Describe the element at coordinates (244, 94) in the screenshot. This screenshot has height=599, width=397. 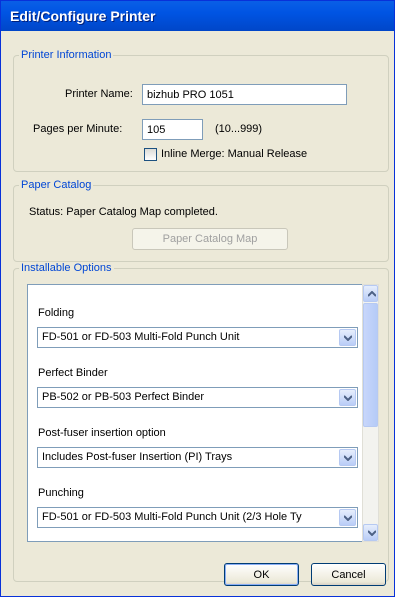
I see `printer-name-field` at that location.